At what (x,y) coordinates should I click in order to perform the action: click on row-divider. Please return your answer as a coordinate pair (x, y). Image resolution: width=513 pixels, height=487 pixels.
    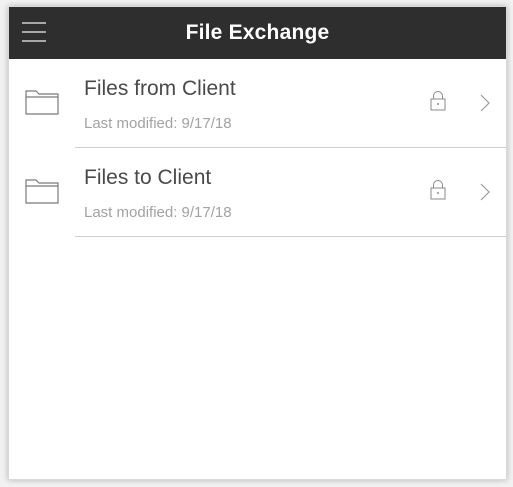
    Looking at the image, I should click on (290, 236).